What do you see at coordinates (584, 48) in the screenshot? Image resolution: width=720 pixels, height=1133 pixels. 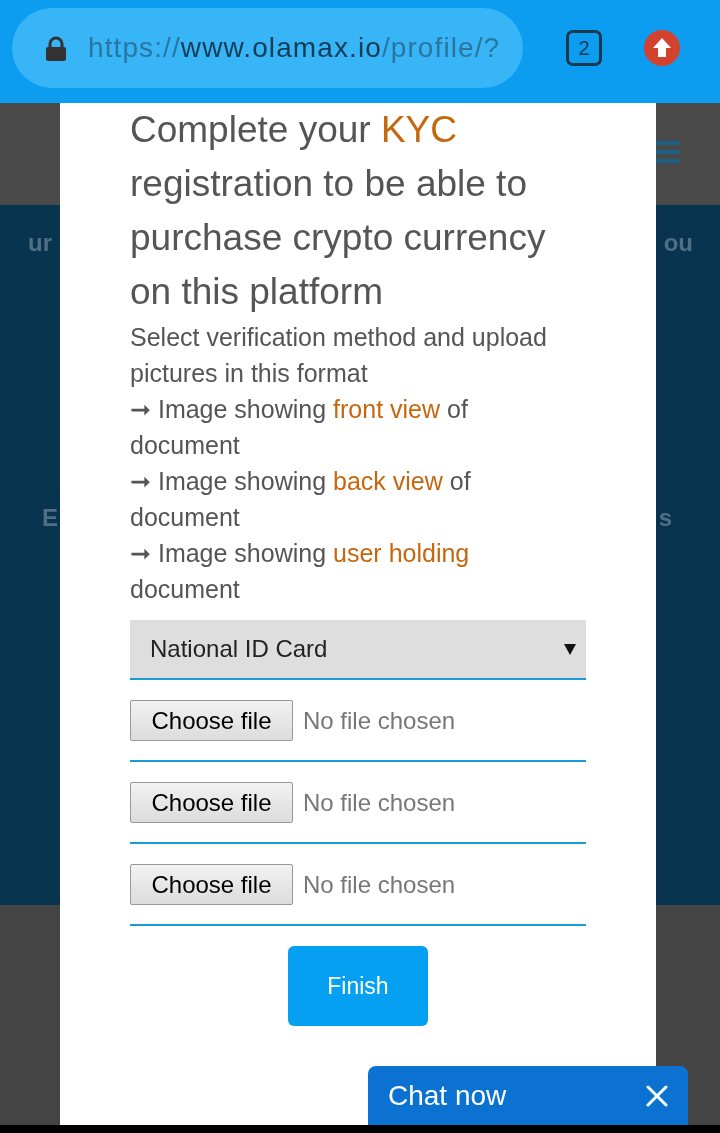 I see `tab-count-button: 2` at bounding box center [584, 48].